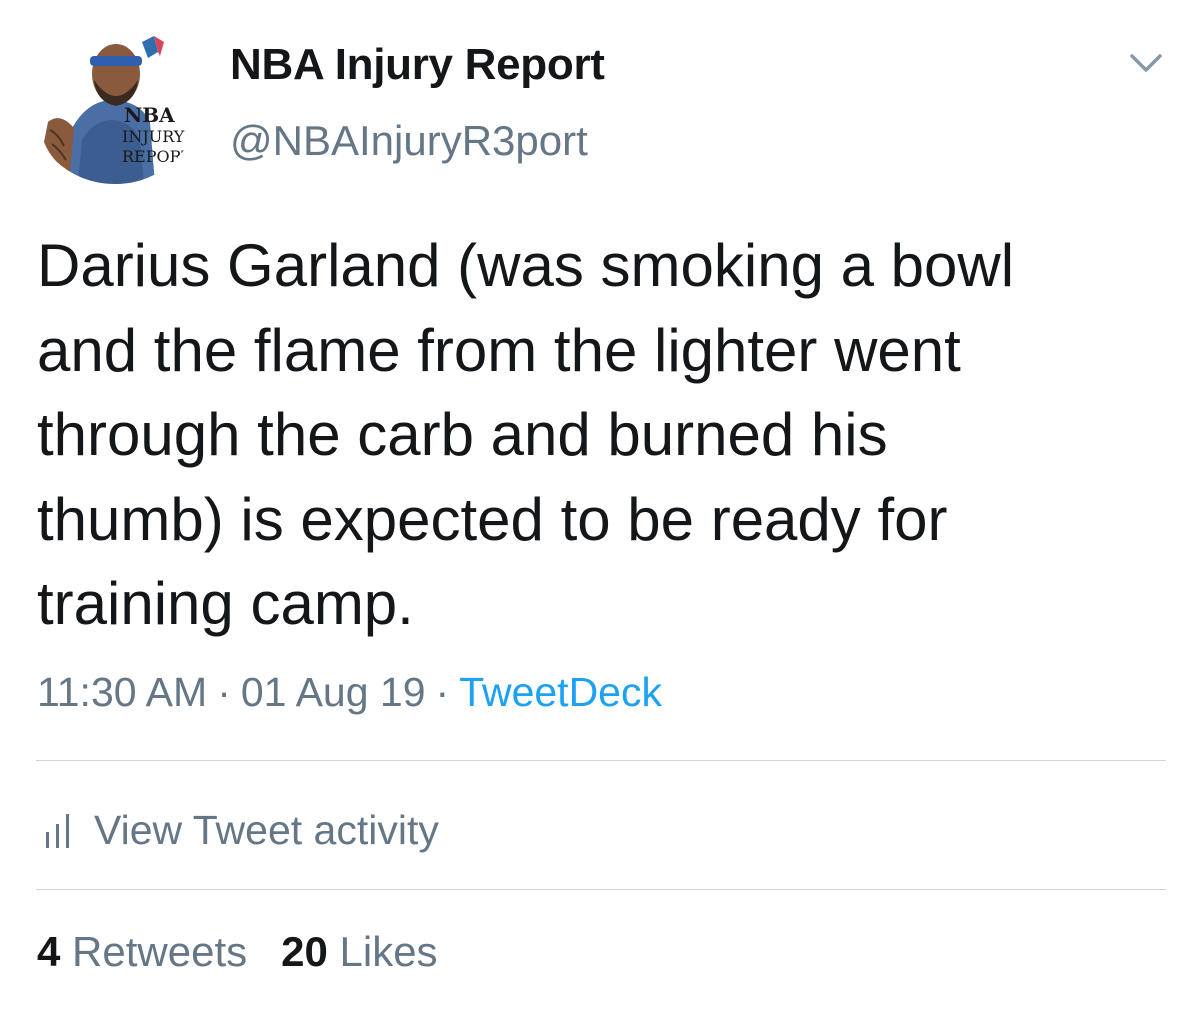 The image size is (1200, 1017). I want to click on chevron-down-icon, so click(1146, 63).